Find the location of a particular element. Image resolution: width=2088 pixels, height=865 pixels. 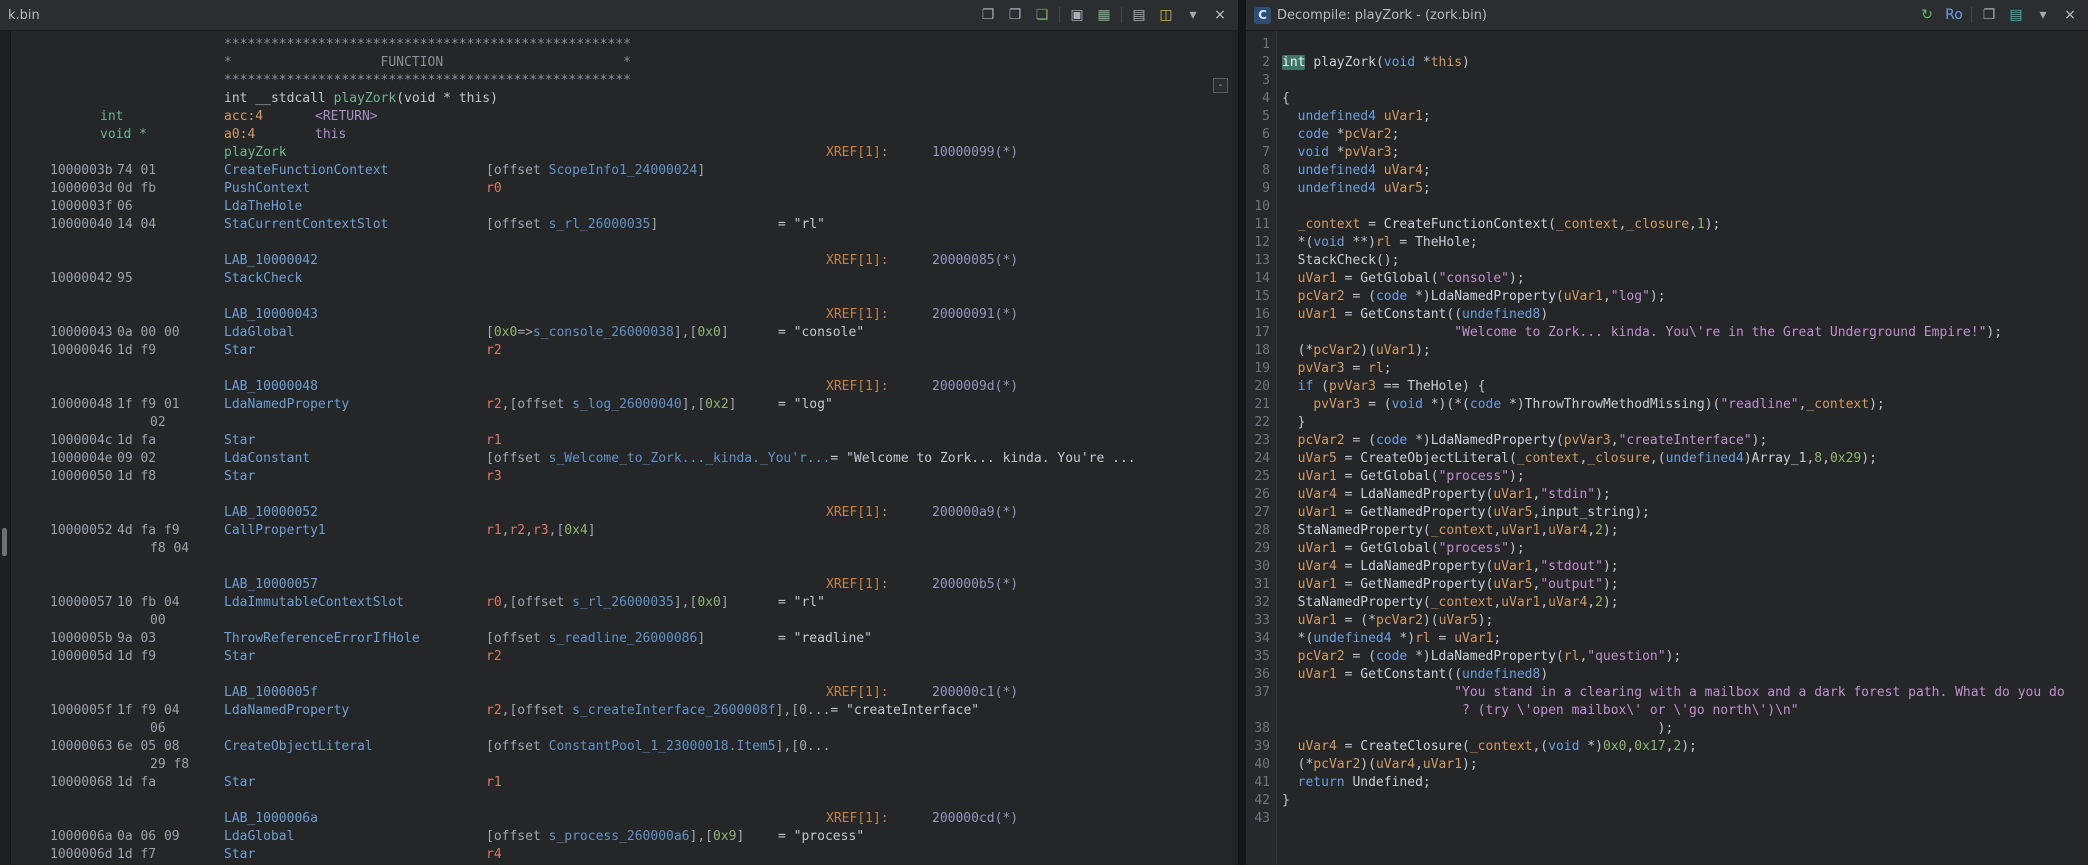

token: = is located at coordinates (1348, 746).